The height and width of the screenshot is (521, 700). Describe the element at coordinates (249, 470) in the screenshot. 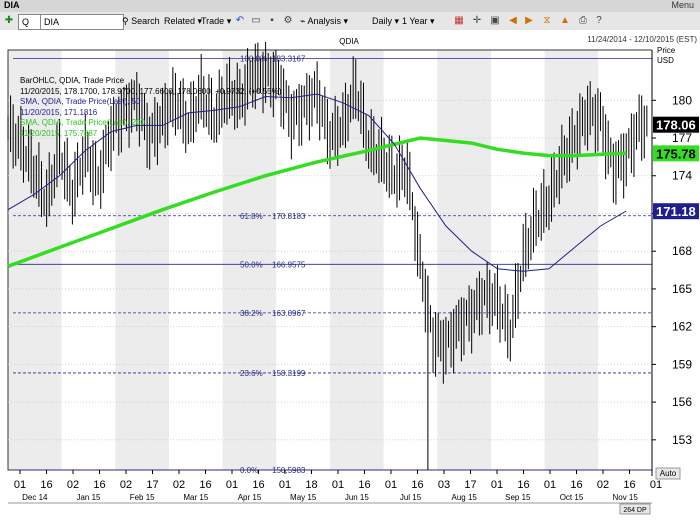

I see `fib-percent-label: 0.0%` at that location.